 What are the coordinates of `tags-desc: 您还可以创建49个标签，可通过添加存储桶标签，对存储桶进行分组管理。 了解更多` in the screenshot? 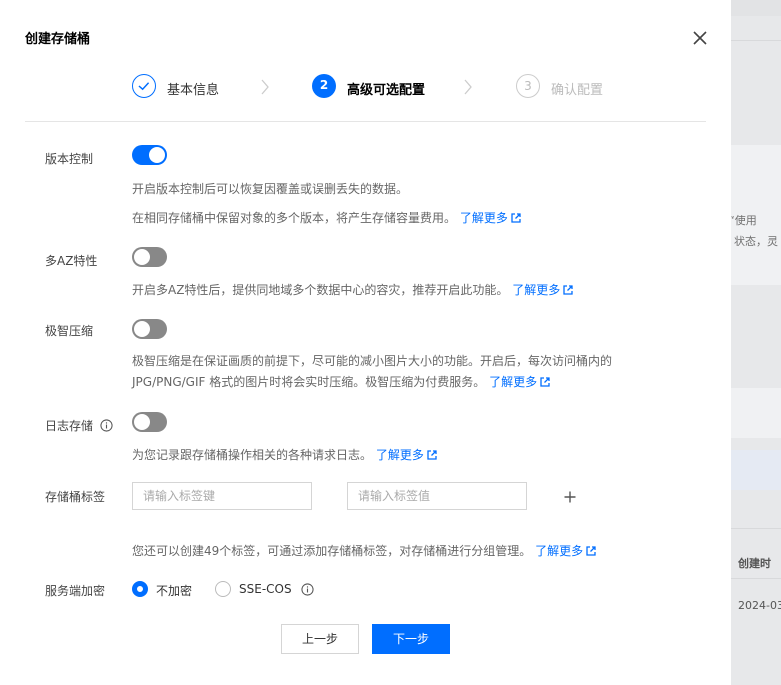 It's located at (364, 550).